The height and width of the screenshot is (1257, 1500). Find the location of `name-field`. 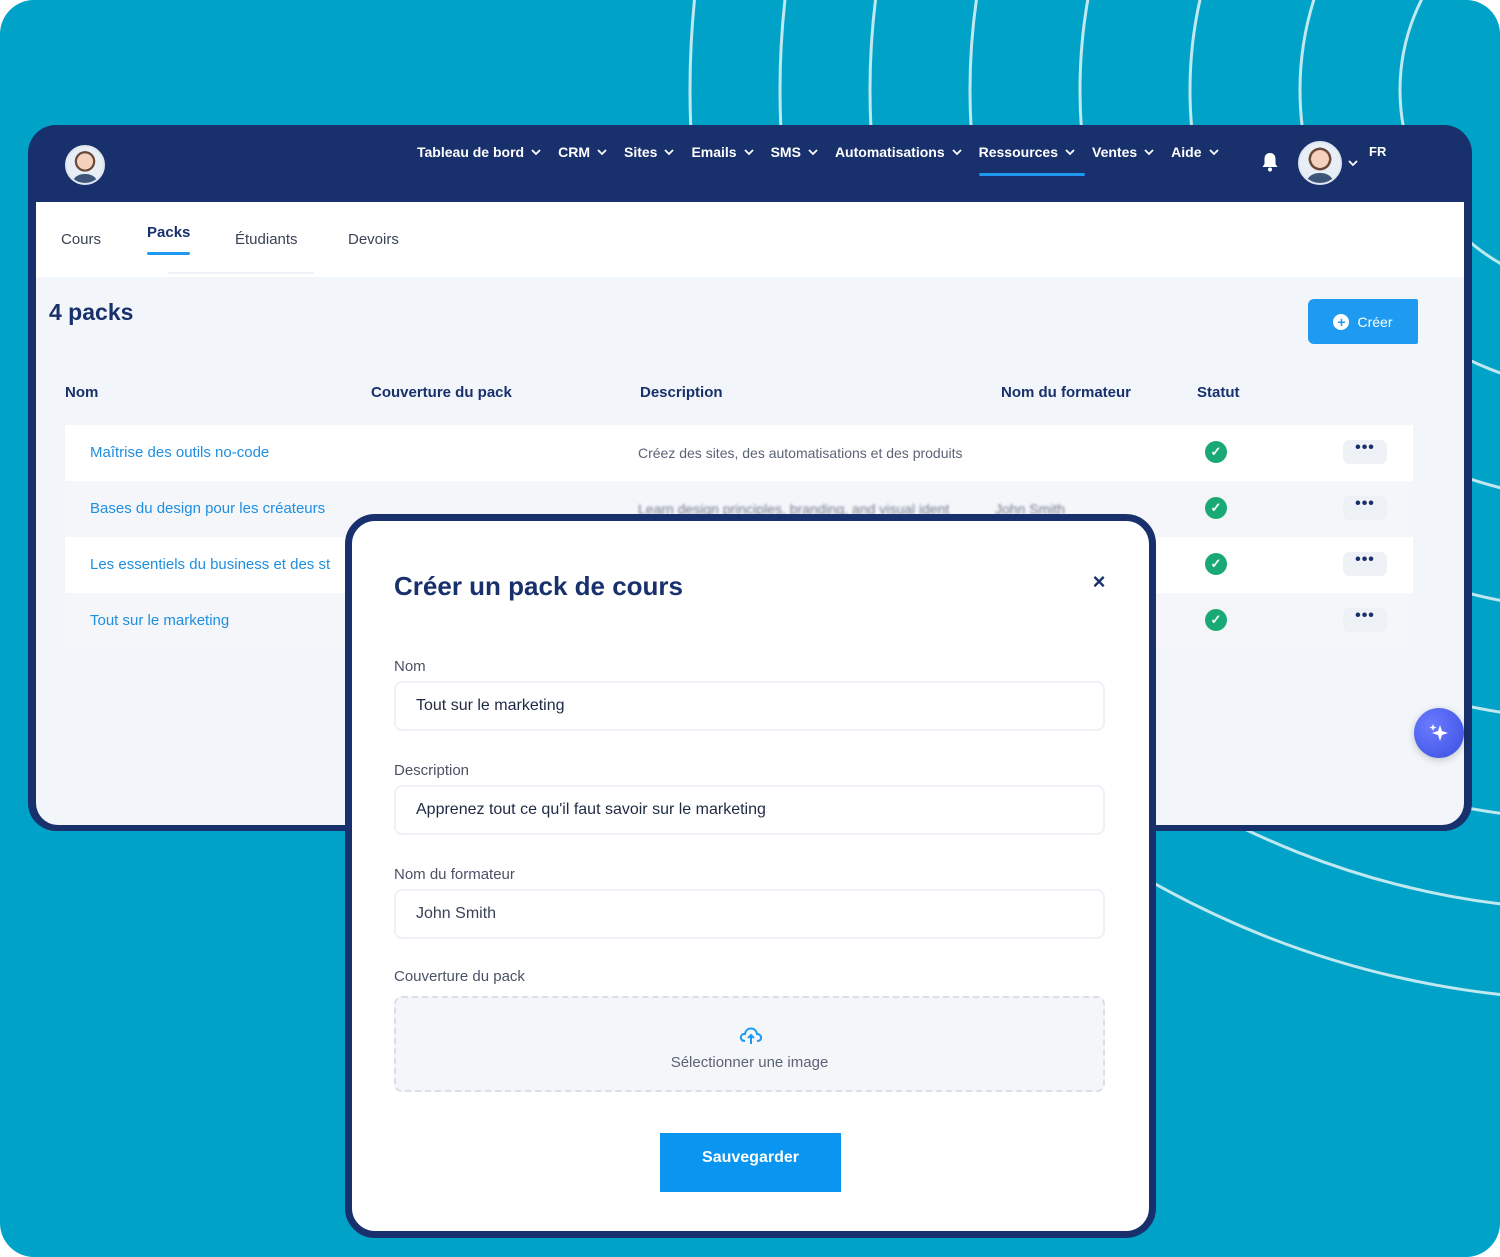

name-field is located at coordinates (749, 706).